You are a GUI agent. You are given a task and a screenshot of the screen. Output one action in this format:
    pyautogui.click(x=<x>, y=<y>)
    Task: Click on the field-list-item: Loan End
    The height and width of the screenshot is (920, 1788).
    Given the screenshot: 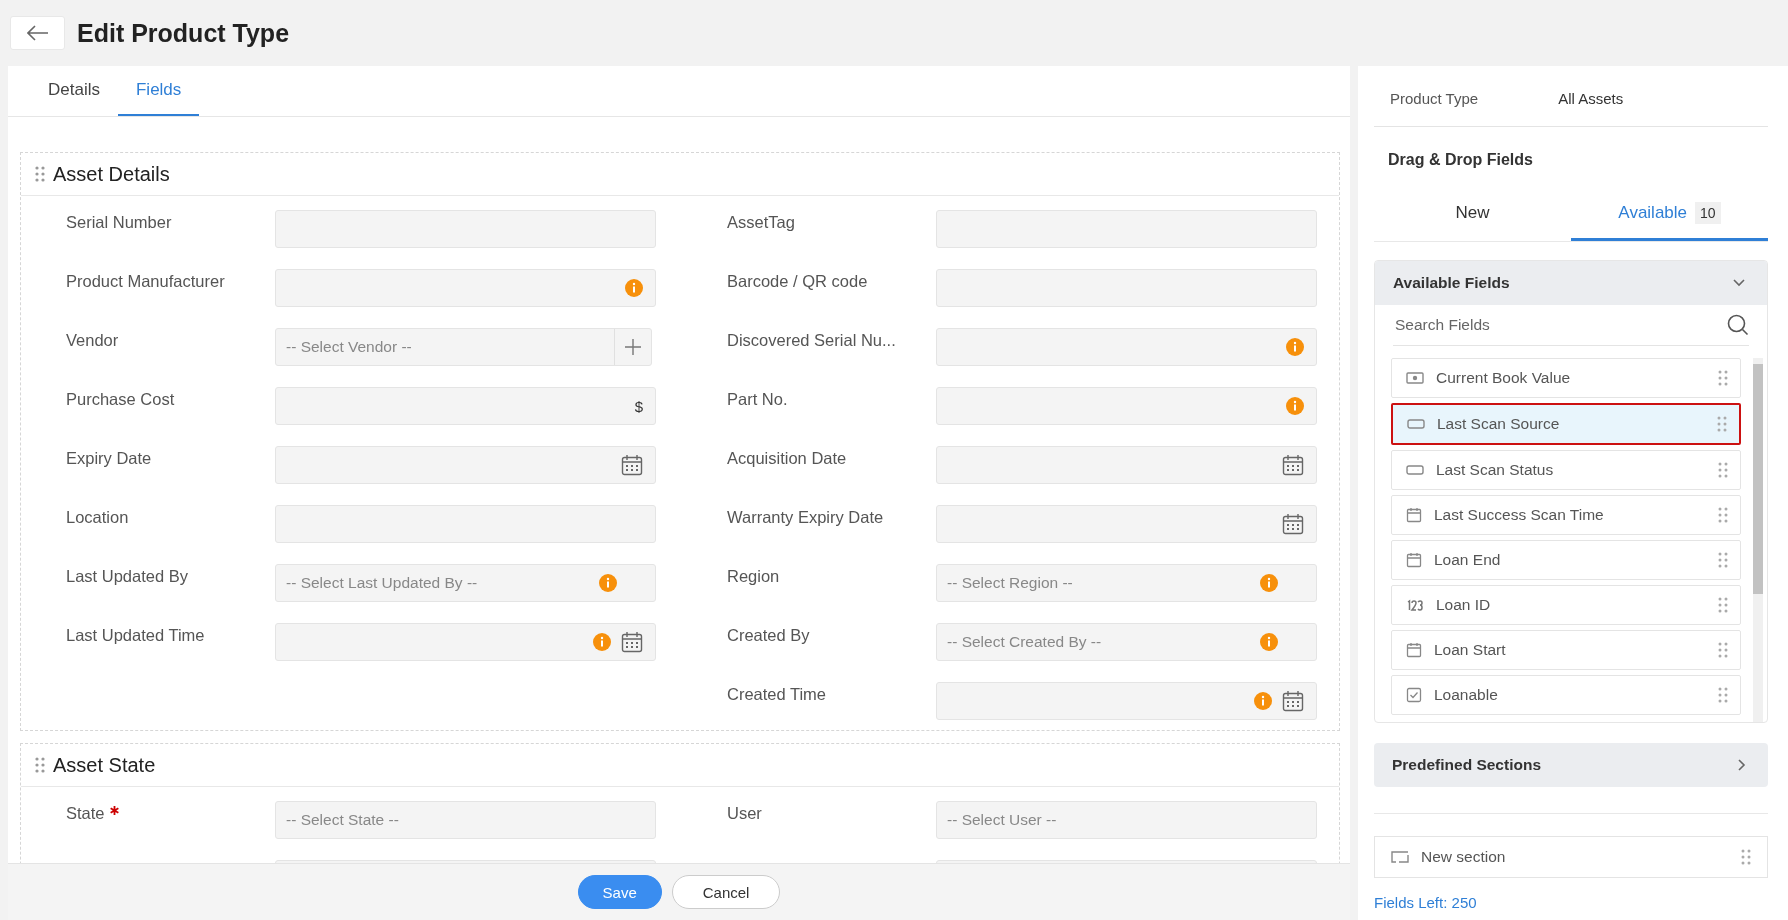 What is the action you would take?
    pyautogui.click(x=1566, y=560)
    